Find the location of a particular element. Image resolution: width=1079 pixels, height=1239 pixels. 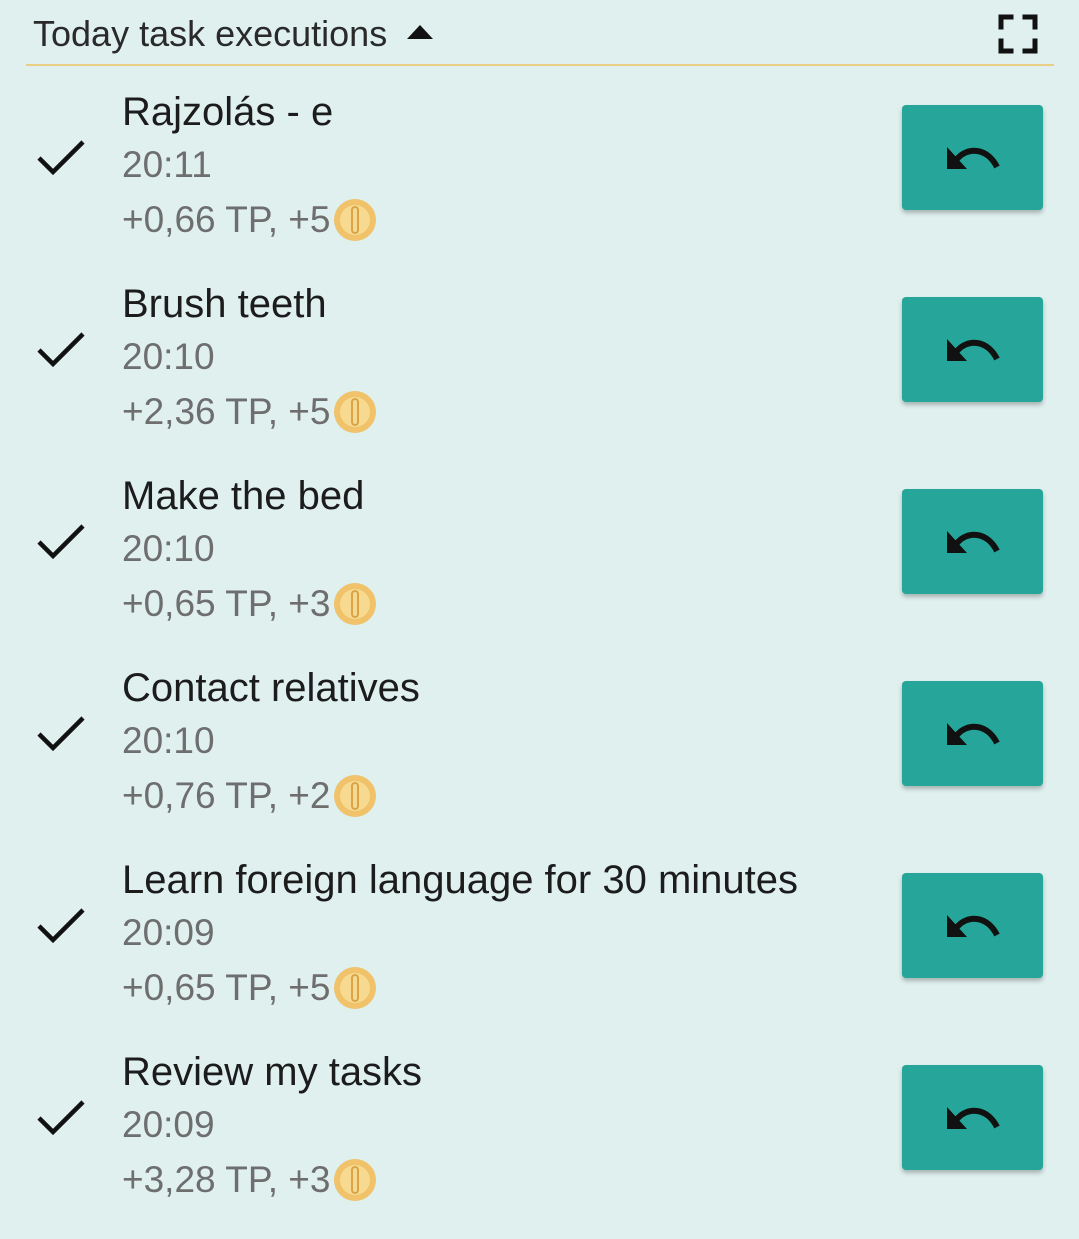

task-reward: +0,76 TP, +2 is located at coordinates (249, 796).